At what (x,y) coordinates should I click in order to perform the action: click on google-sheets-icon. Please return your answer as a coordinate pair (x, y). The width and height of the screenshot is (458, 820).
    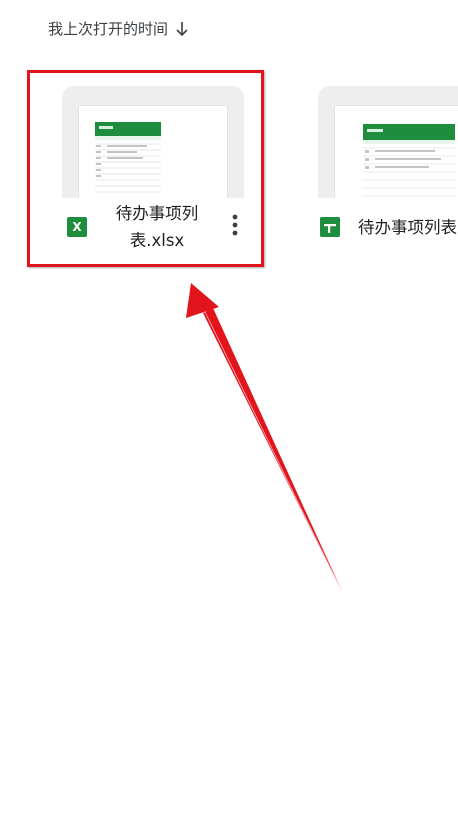
    Looking at the image, I should click on (330, 227).